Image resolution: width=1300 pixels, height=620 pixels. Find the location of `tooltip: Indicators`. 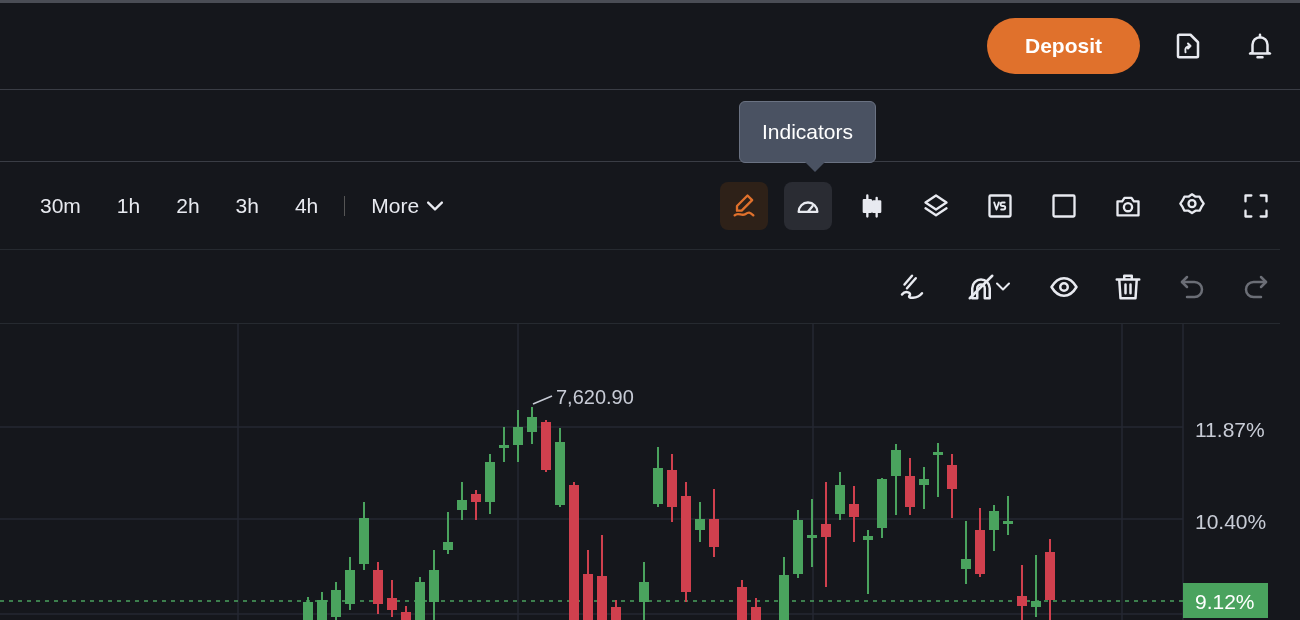

tooltip: Indicators is located at coordinates (808, 132).